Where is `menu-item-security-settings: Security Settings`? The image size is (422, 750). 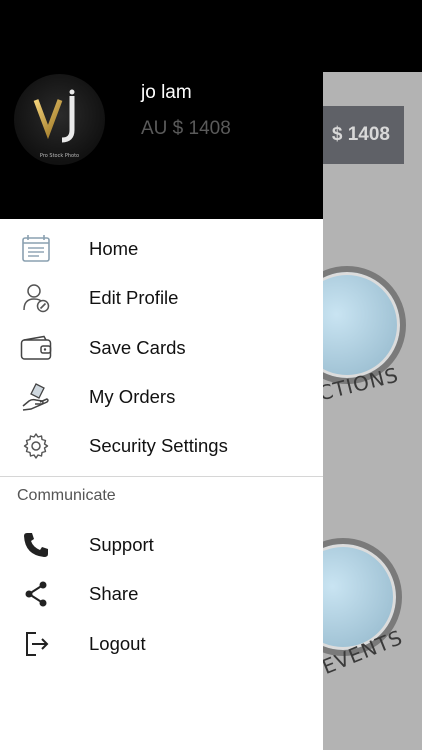
menu-item-security-settings: Security Settings is located at coordinates (161, 446).